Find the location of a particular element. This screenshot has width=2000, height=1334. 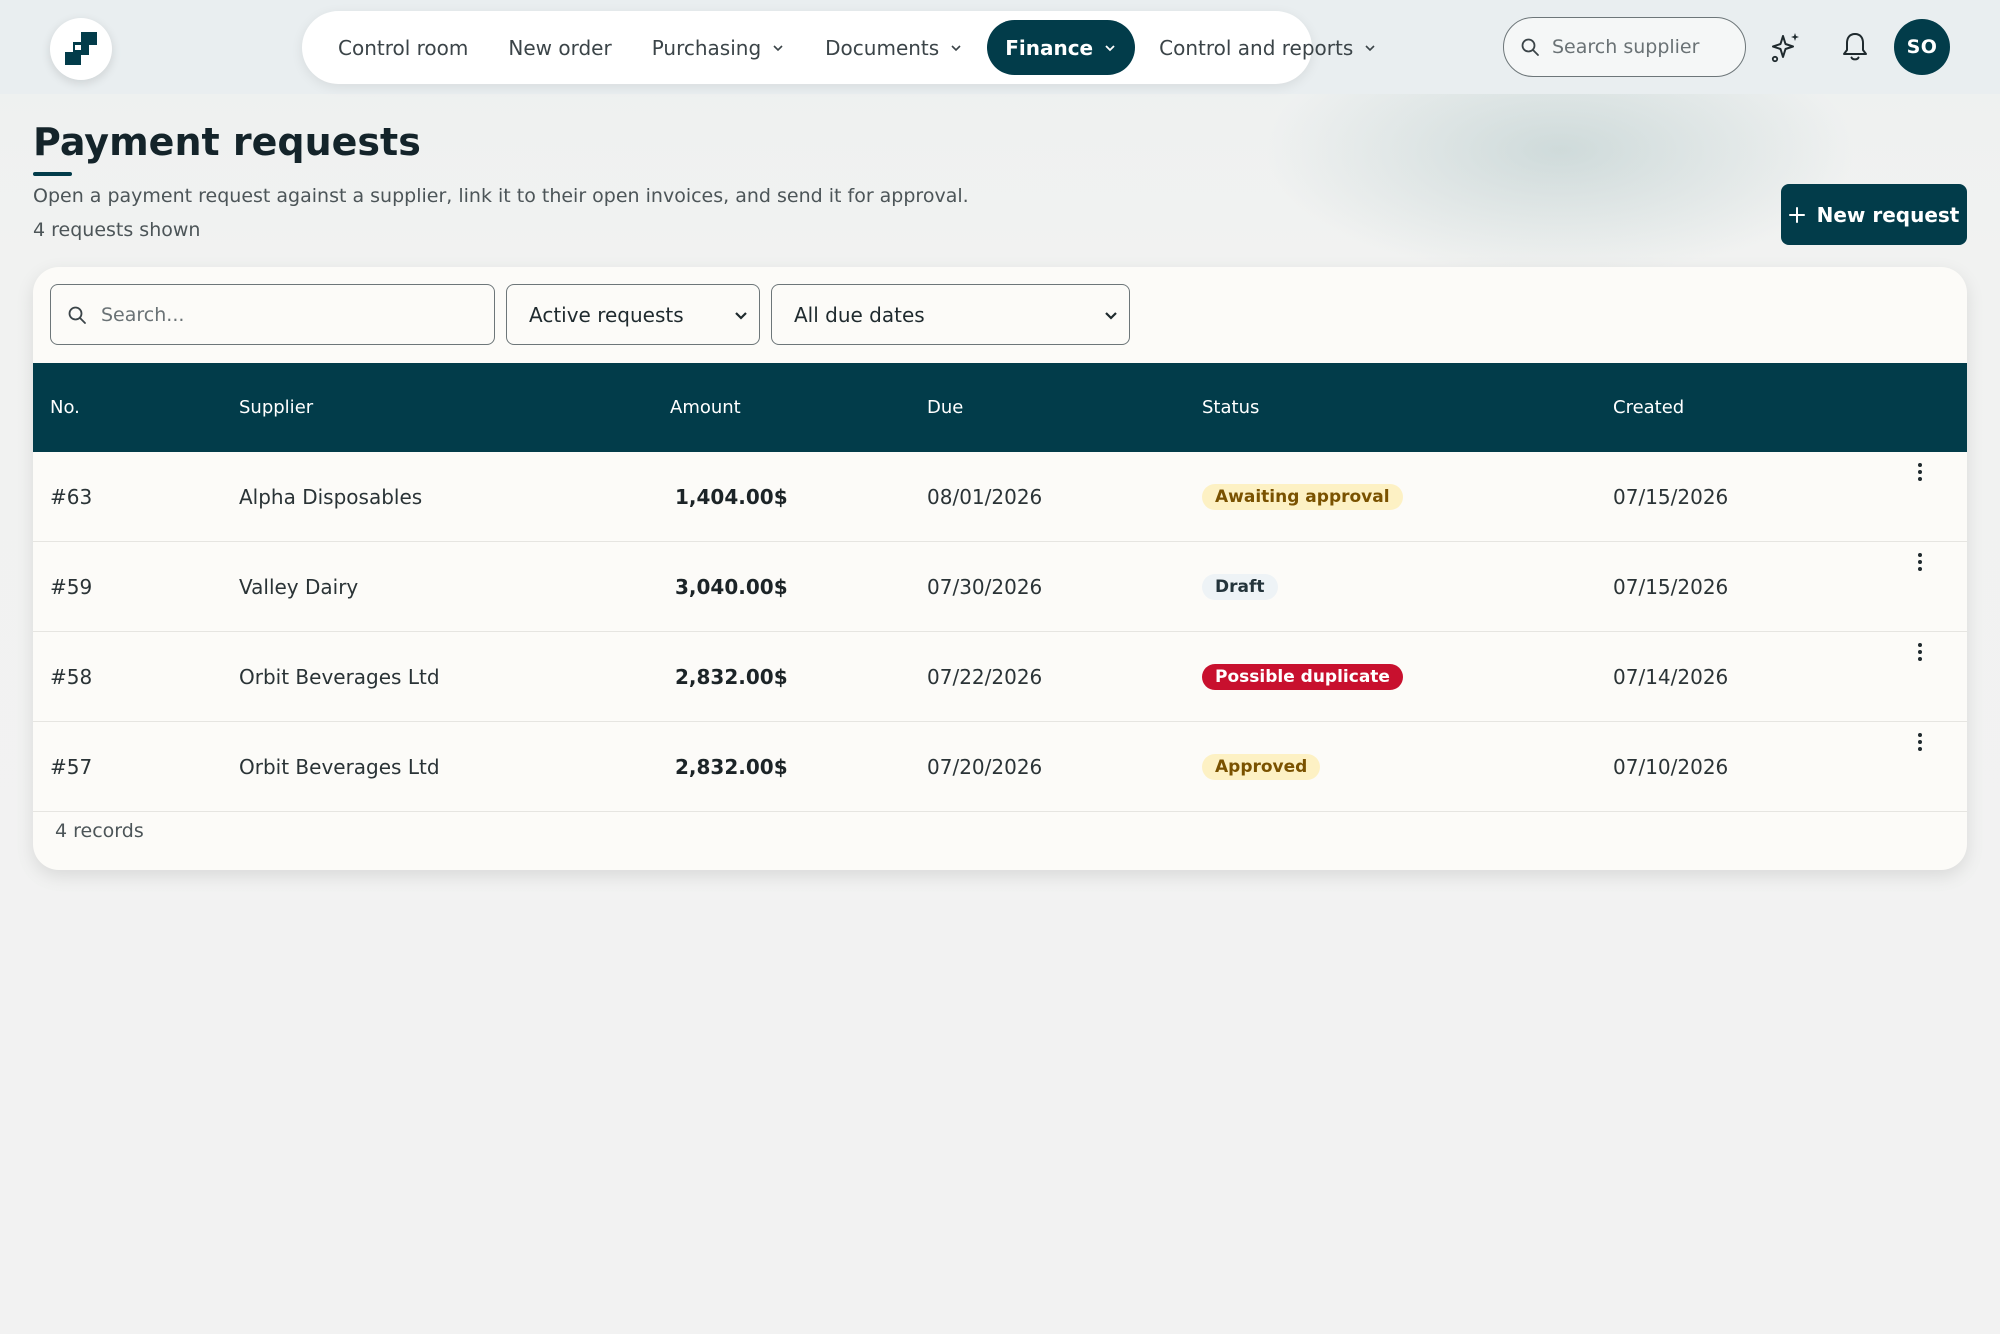

supplier-name: Valley Dairy is located at coordinates (299, 586).